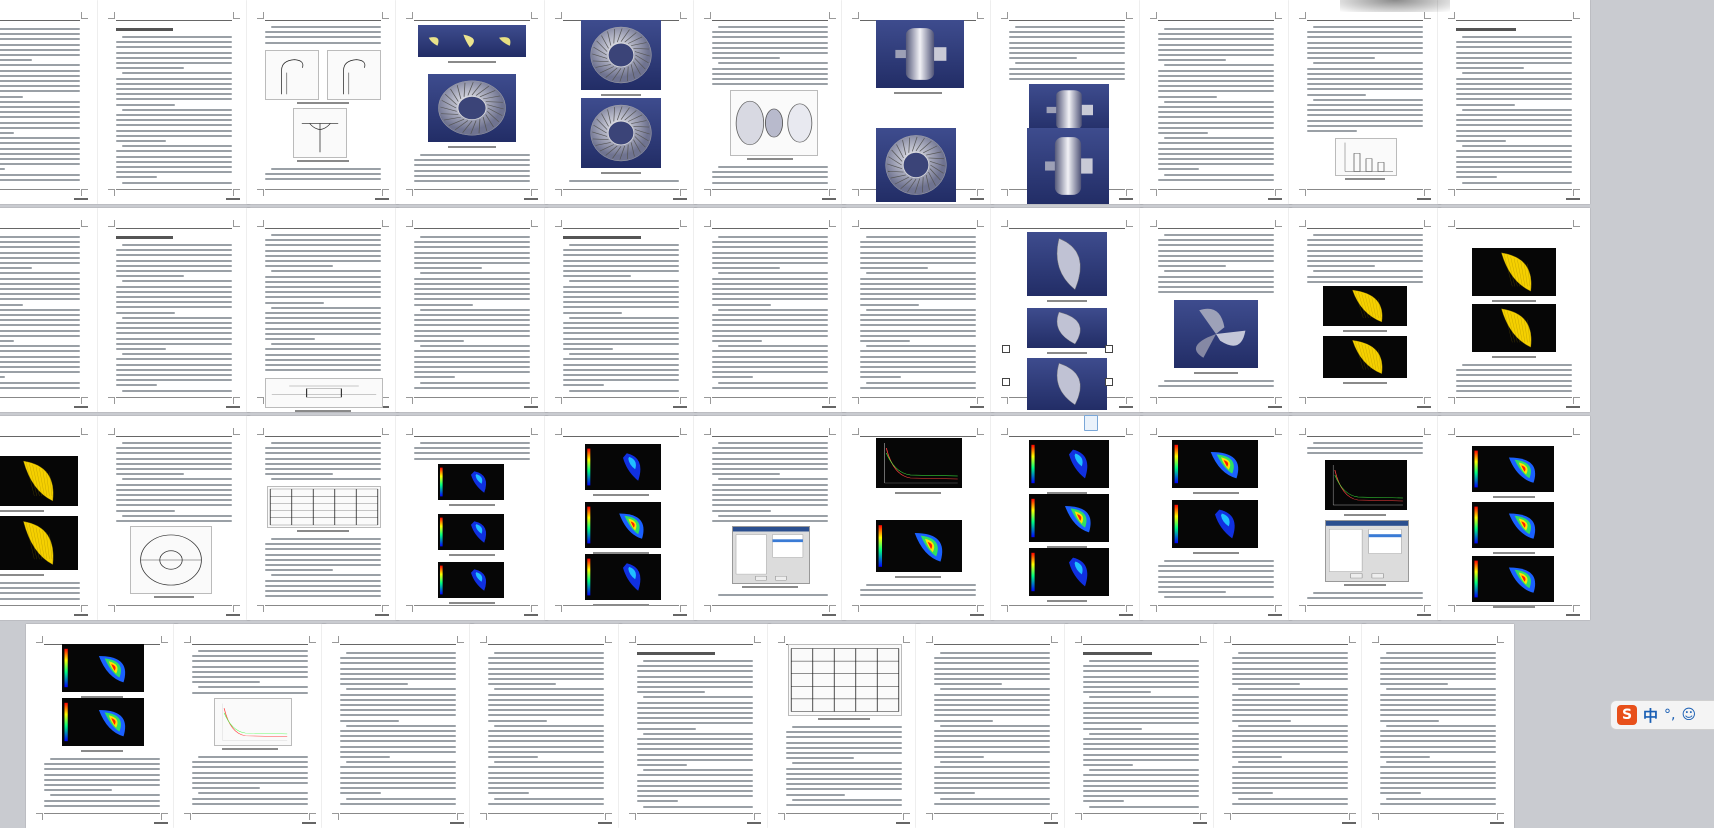  What do you see at coordinates (1091, 423) in the screenshot?
I see `comment-note-icon` at bounding box center [1091, 423].